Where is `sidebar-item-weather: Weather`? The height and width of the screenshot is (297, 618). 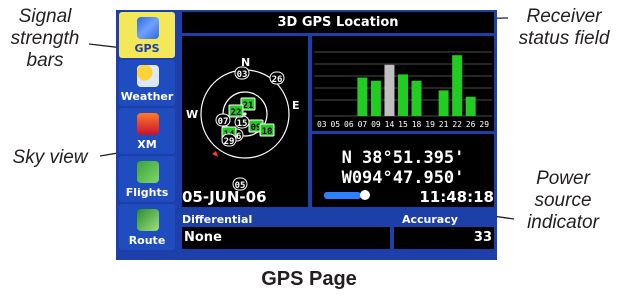 sidebar-item-weather: Weather is located at coordinates (147, 83).